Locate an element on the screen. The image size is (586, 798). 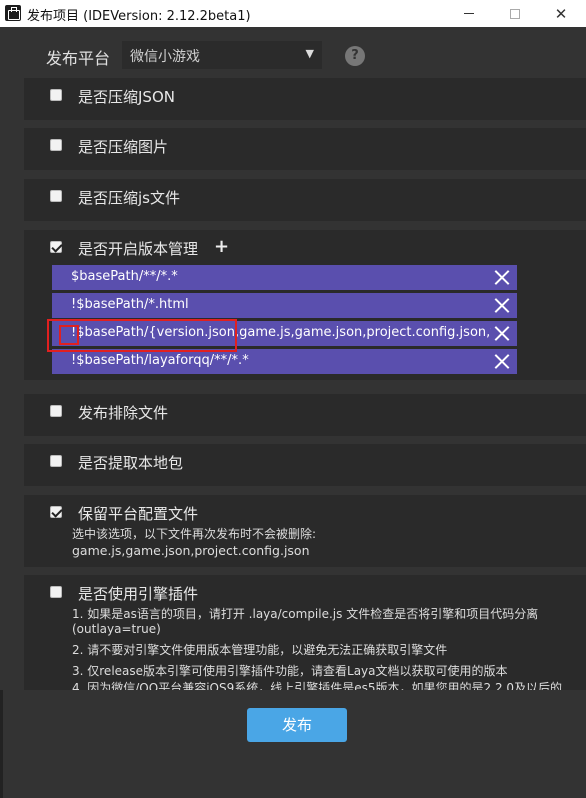
keep-config-files: game.js,game.json,project.config.json is located at coordinates (191, 550).